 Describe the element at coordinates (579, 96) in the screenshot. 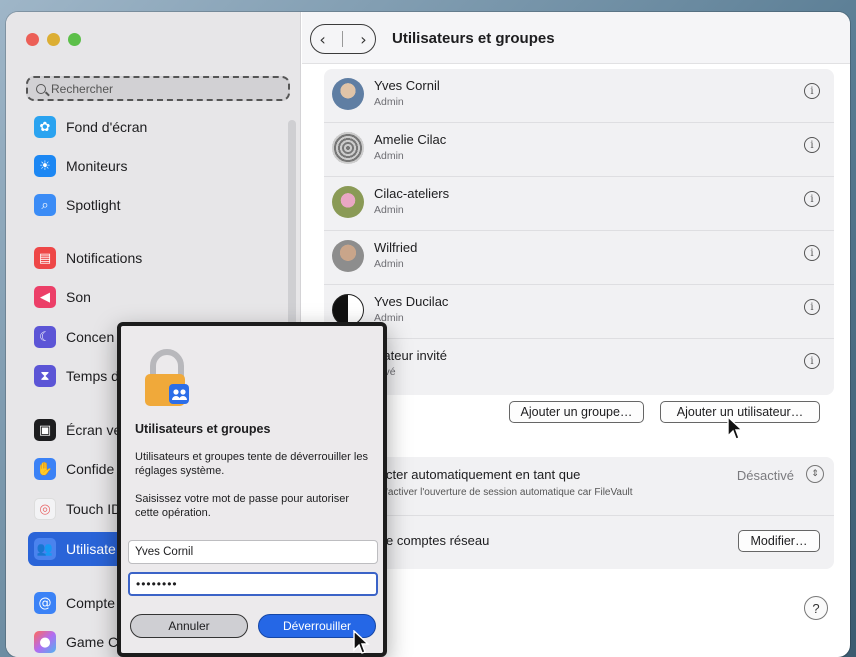

I see `user-row: Yves Cornil Admin i` at that location.